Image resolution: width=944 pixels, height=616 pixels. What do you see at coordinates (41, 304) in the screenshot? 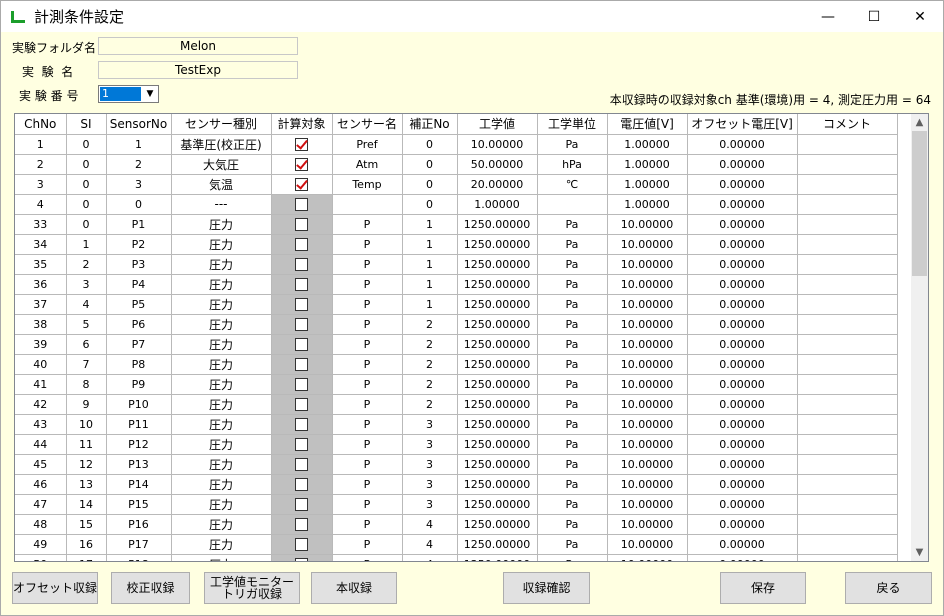
I see `cell-chno: 37` at bounding box center [41, 304].